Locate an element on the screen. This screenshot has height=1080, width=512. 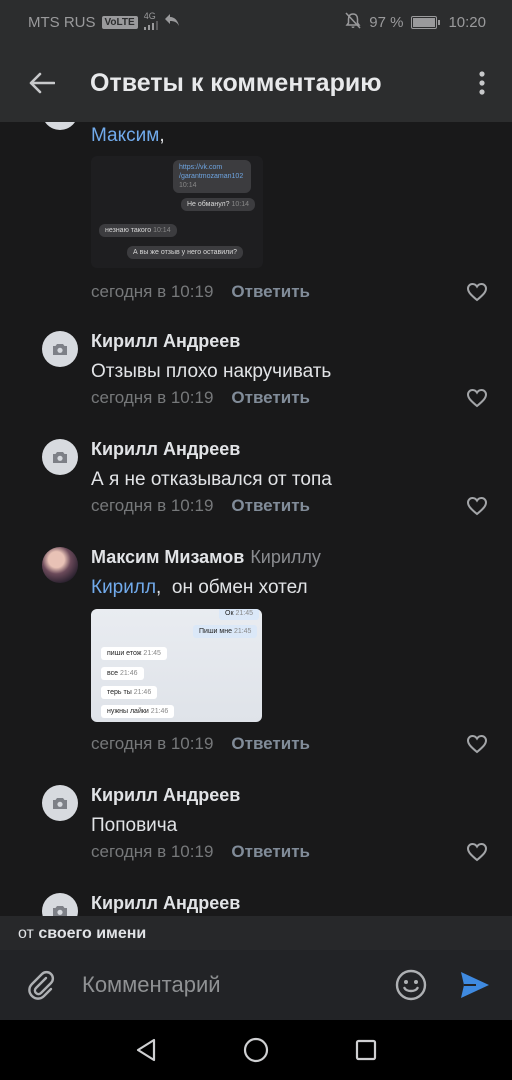
mention-link: Кирилл is located at coordinates (123, 587).